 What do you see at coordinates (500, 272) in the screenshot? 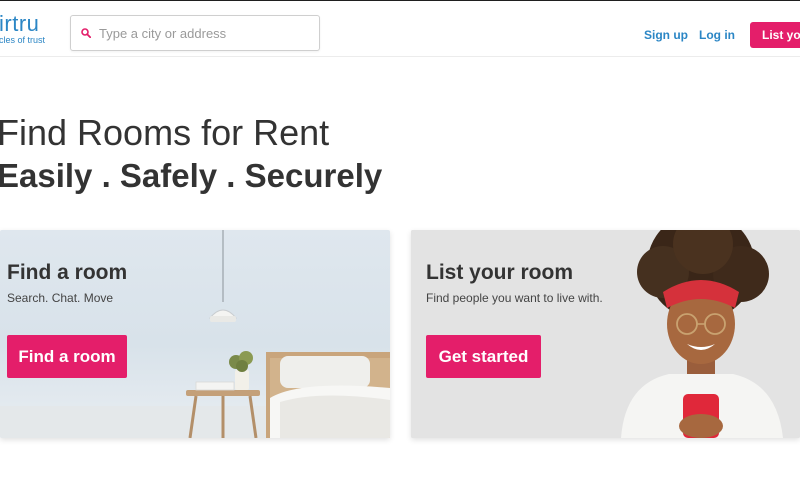
I see `list-room-card-title: List your room` at bounding box center [500, 272].